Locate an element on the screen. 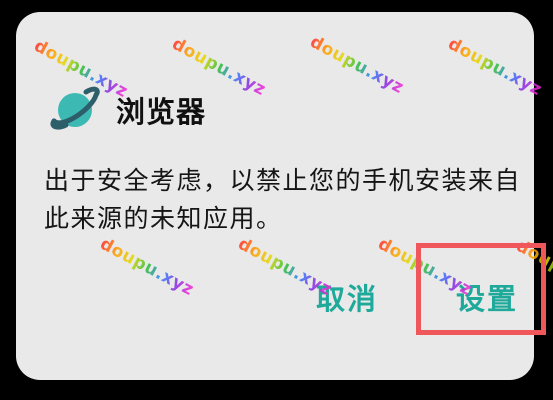 The width and height of the screenshot is (553, 400). app-header: 浏览器 is located at coordinates (127, 110).